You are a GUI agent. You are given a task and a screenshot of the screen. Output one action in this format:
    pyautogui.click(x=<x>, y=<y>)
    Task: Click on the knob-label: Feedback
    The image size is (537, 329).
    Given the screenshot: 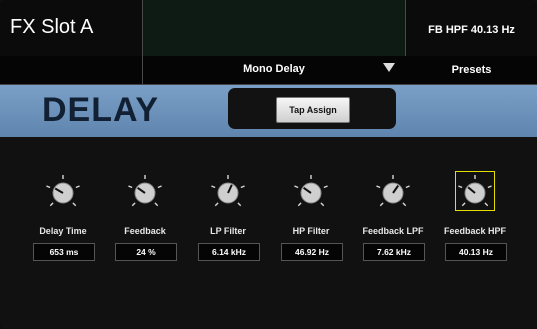 What is the action you would take?
    pyautogui.click(x=145, y=231)
    